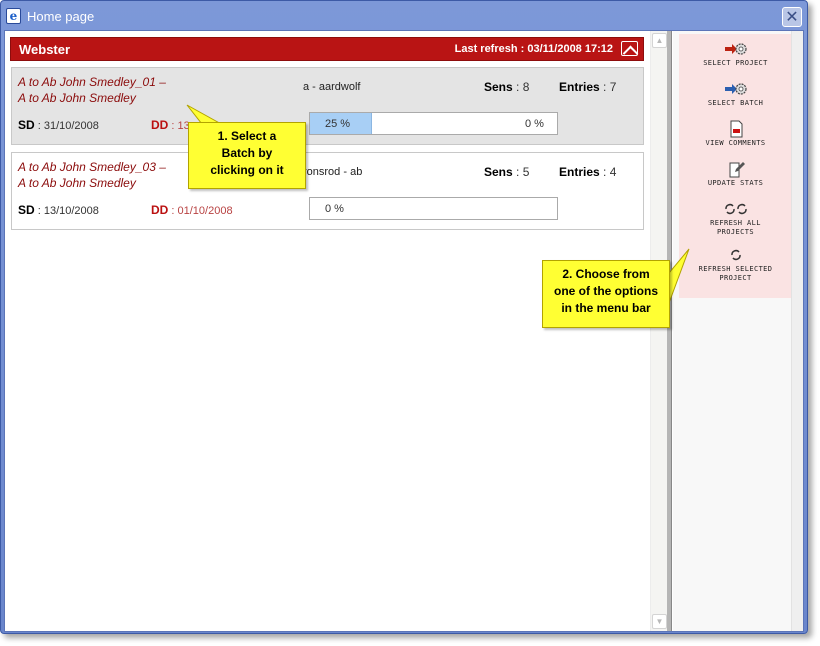 The height and width of the screenshot is (646, 820). I want to click on entries-stat: Entries : 7, so click(587, 87).